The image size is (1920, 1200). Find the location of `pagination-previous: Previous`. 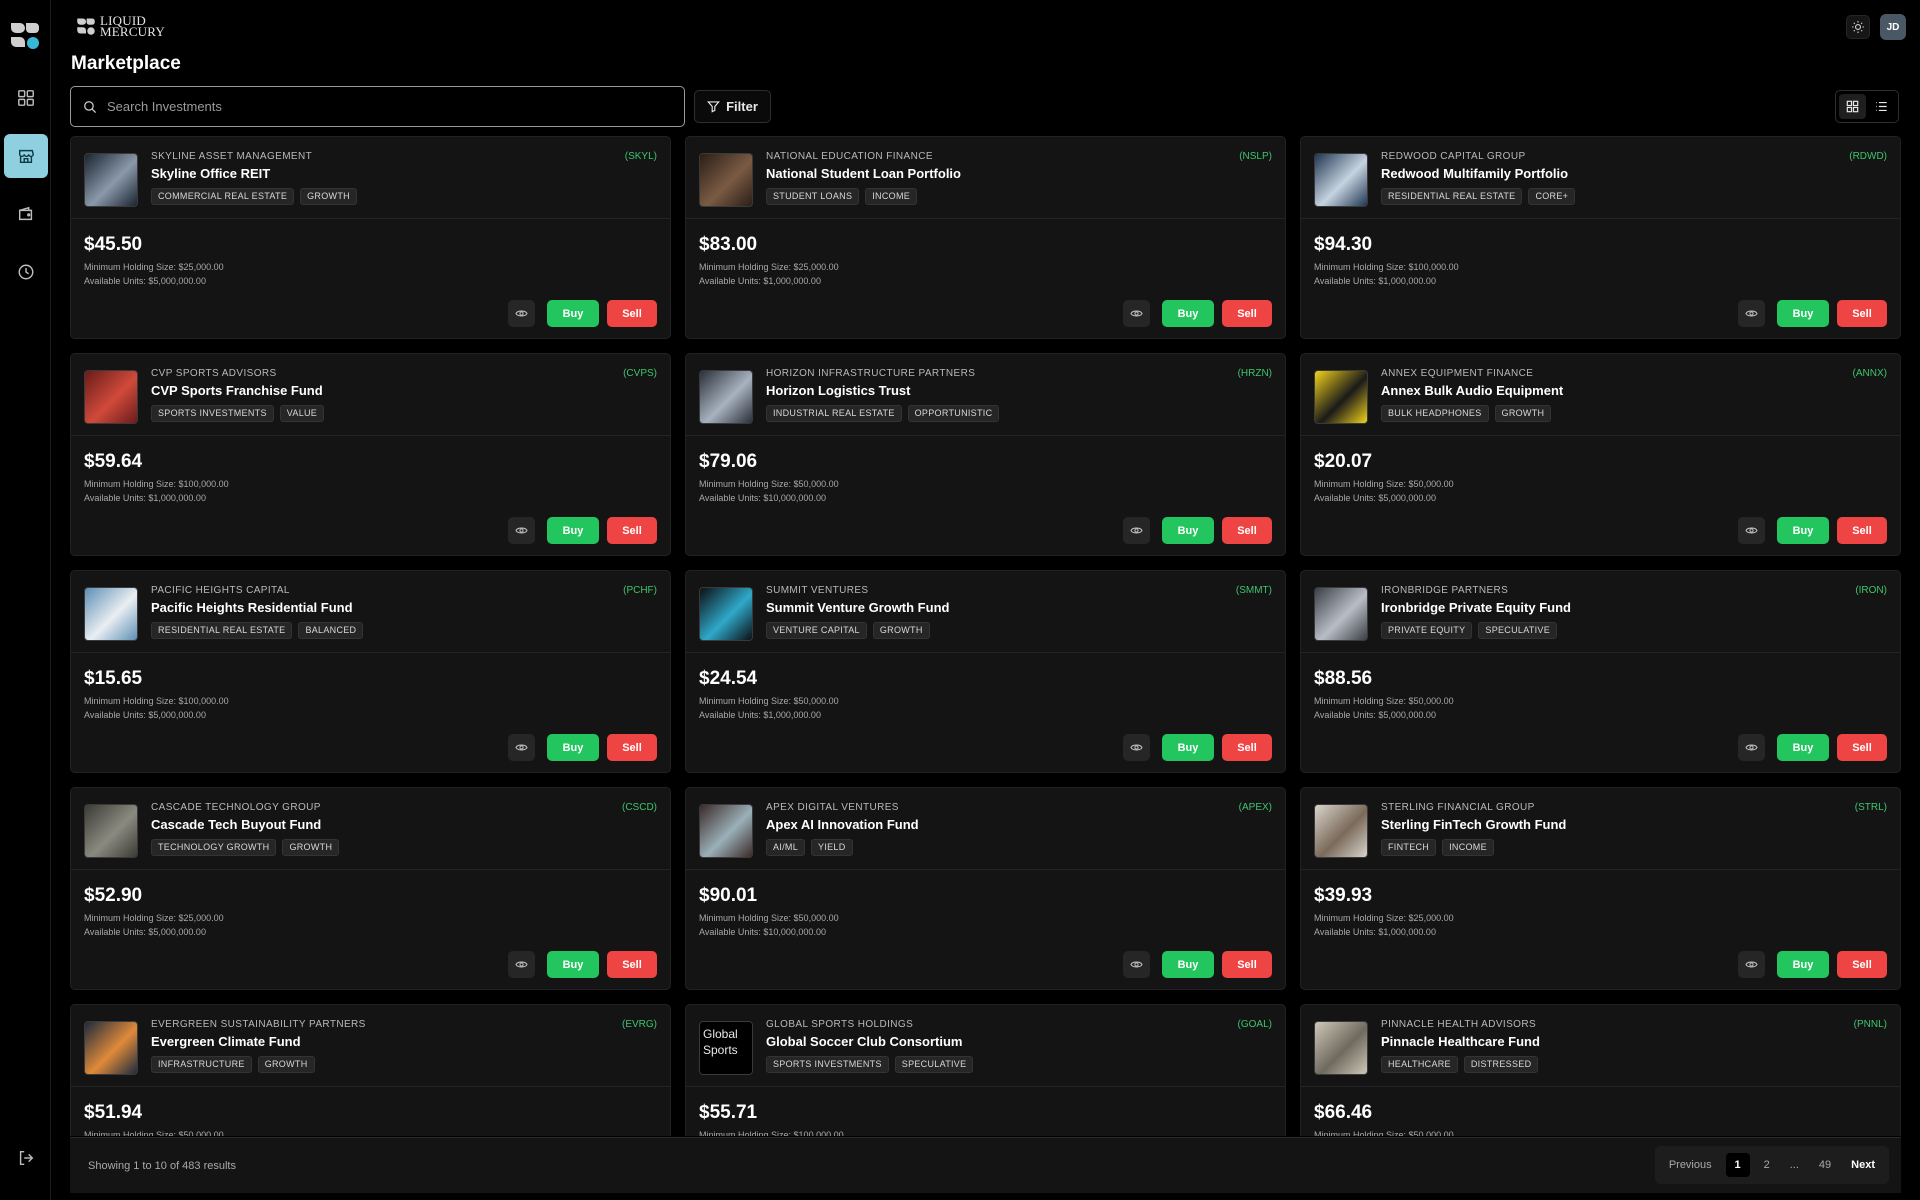

pagination-previous: Previous is located at coordinates (1690, 1165).